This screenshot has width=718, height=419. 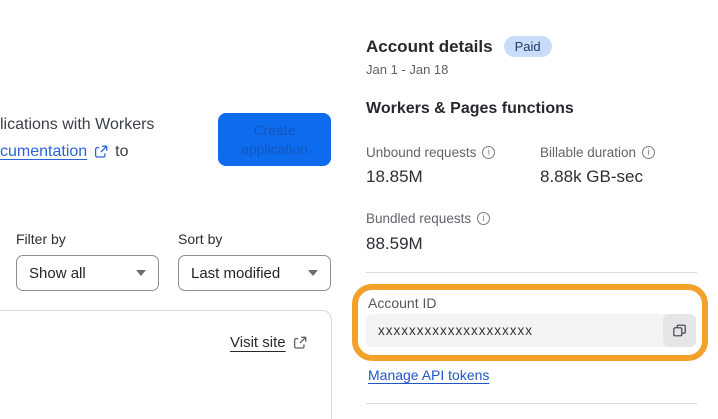 I want to click on billable-duration-label: Billable duration i, so click(x=598, y=152).